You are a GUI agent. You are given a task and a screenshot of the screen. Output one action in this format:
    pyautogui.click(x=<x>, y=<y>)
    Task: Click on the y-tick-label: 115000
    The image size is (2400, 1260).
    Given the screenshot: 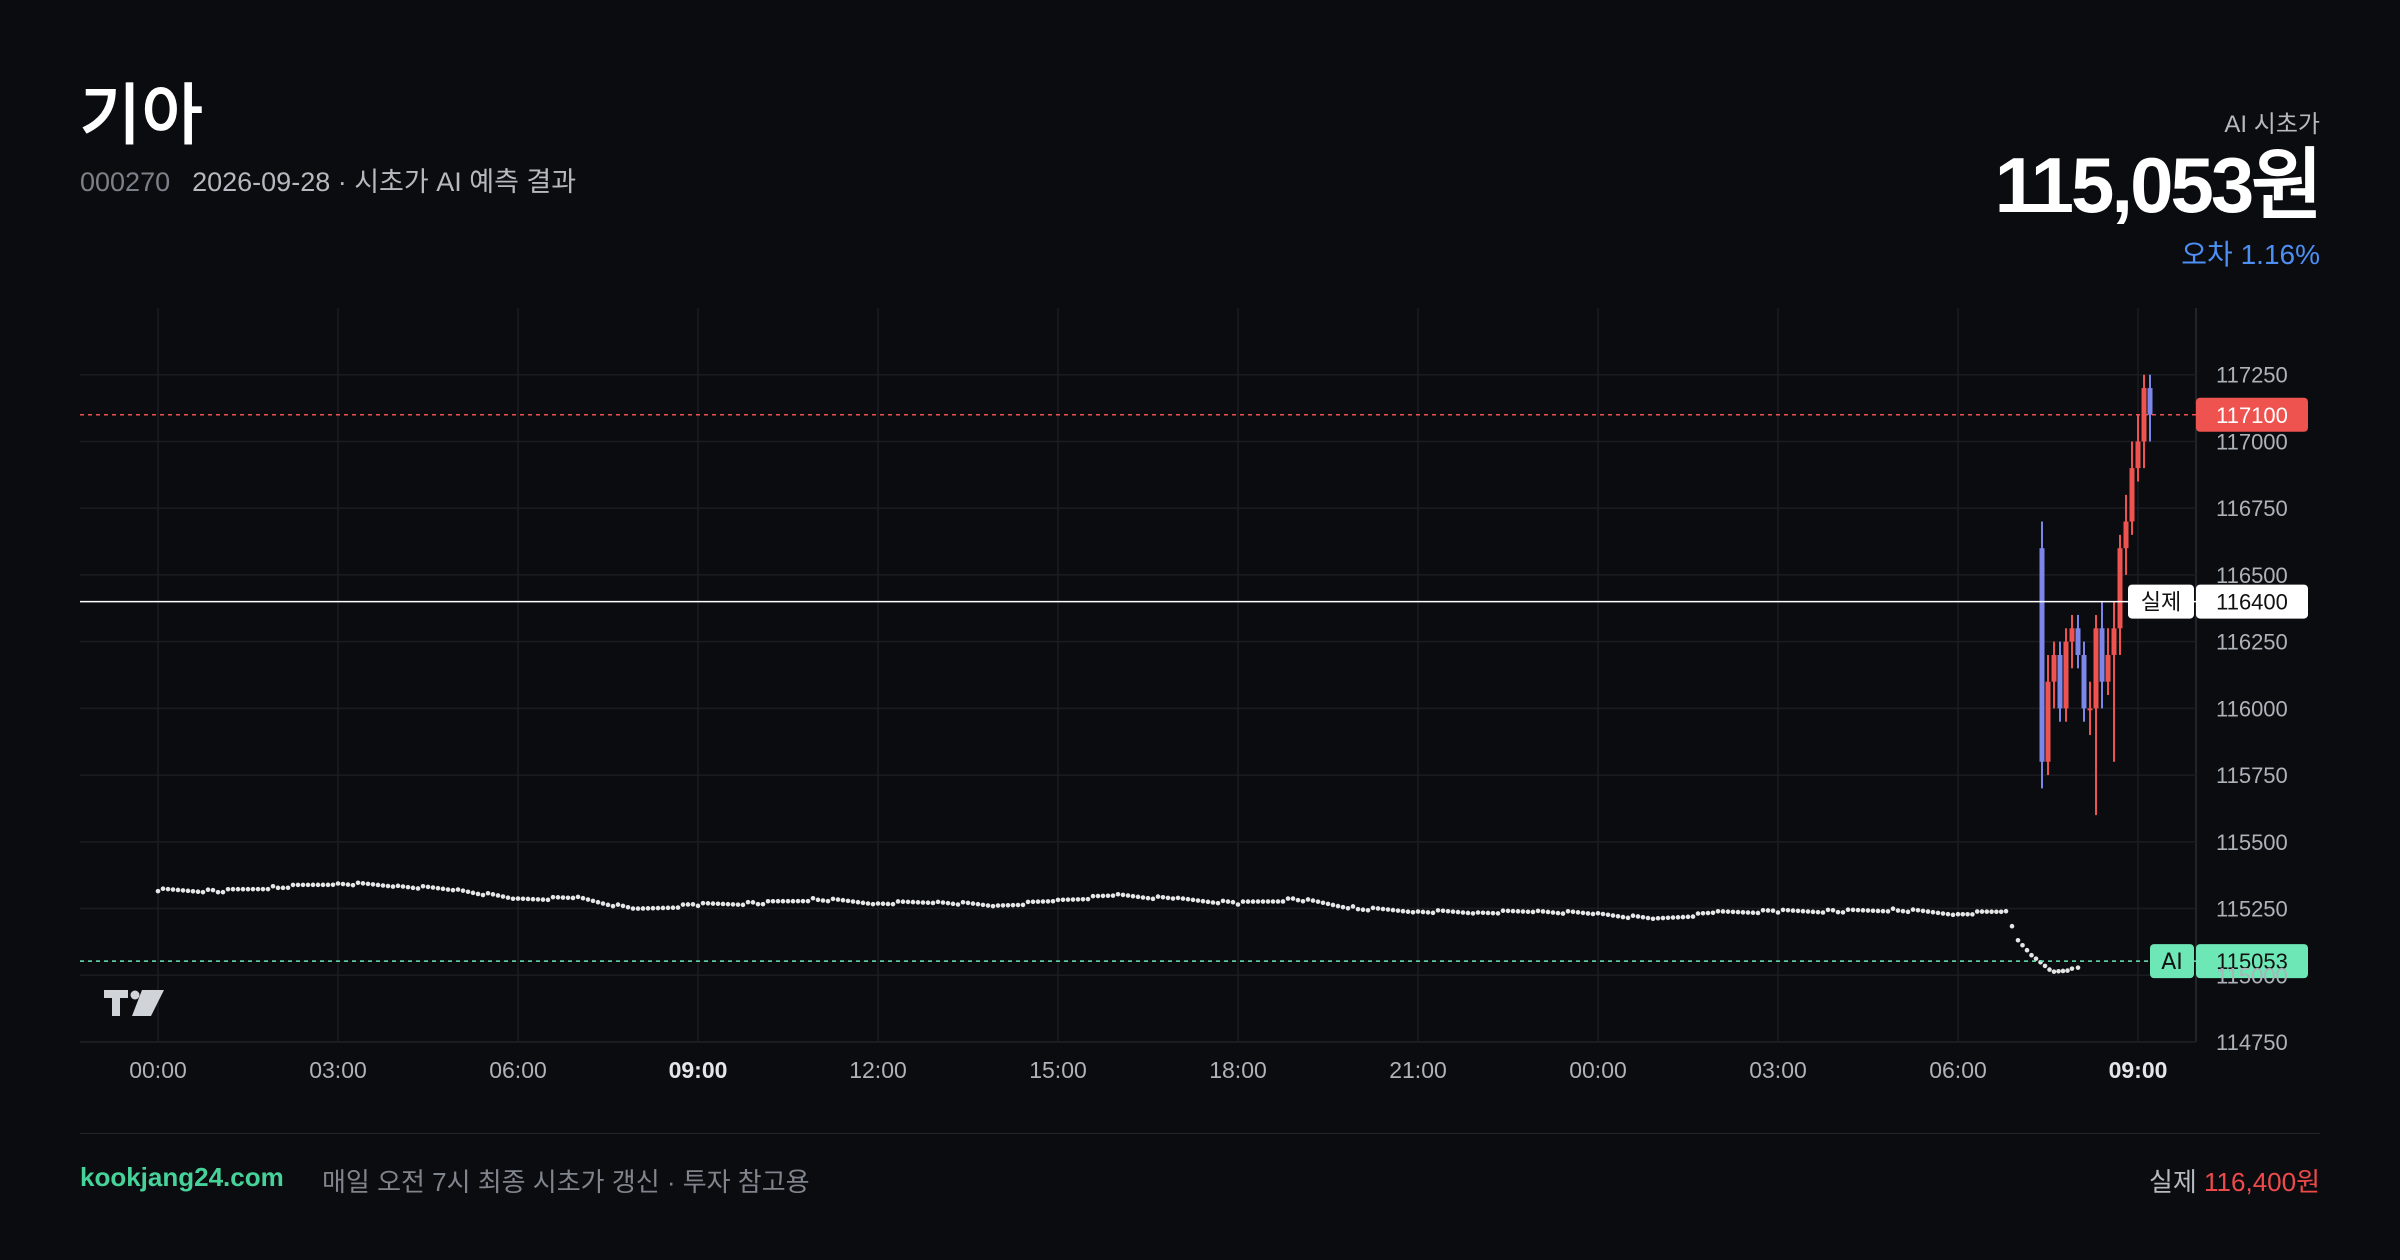 What is the action you would take?
    pyautogui.click(x=2252, y=975)
    